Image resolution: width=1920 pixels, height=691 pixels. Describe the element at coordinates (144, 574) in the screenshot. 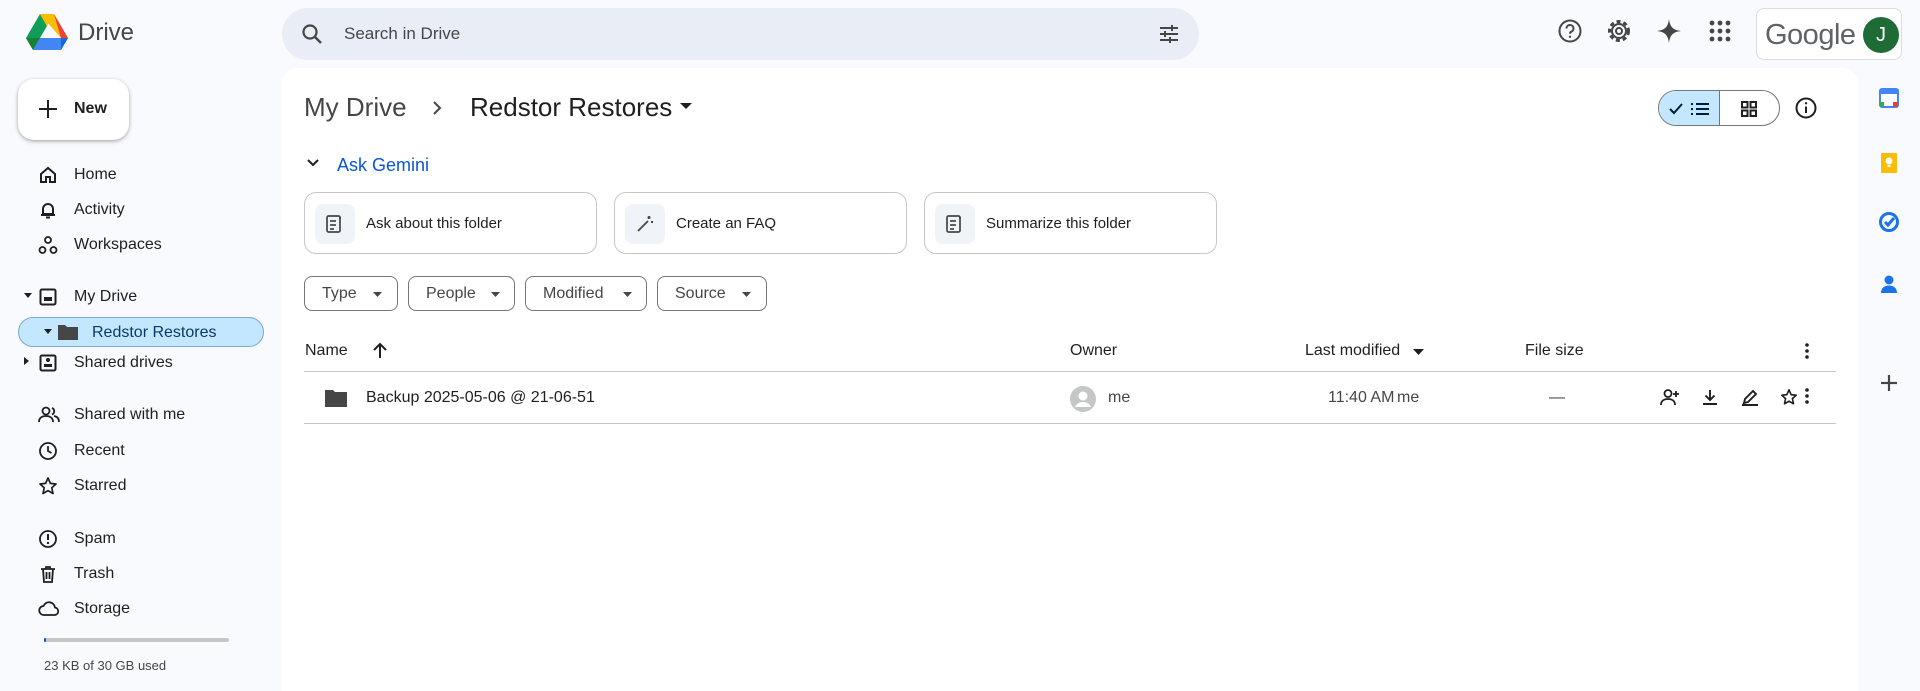

I see `sidebar-item-trash: Trash` at that location.